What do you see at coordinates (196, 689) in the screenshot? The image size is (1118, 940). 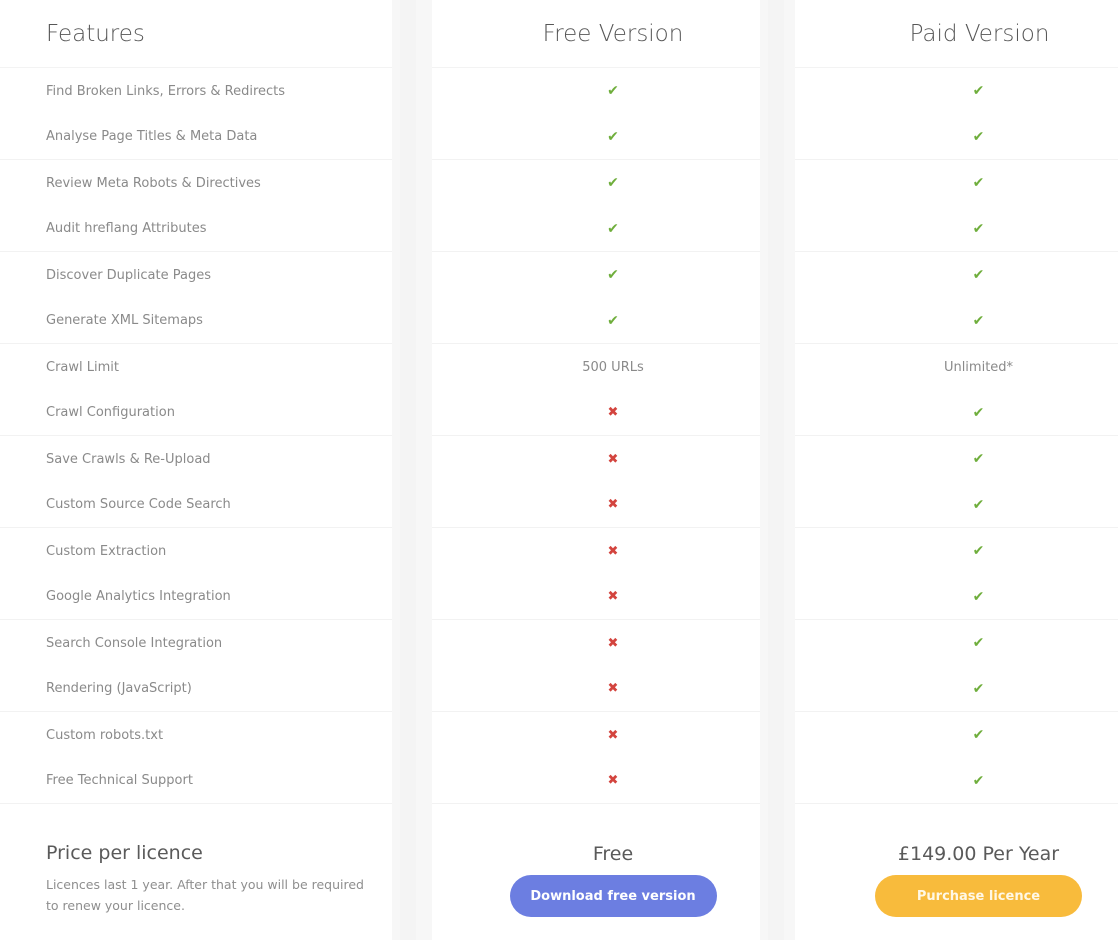 I see `feature-row: Rendering (JavaScript)` at bounding box center [196, 689].